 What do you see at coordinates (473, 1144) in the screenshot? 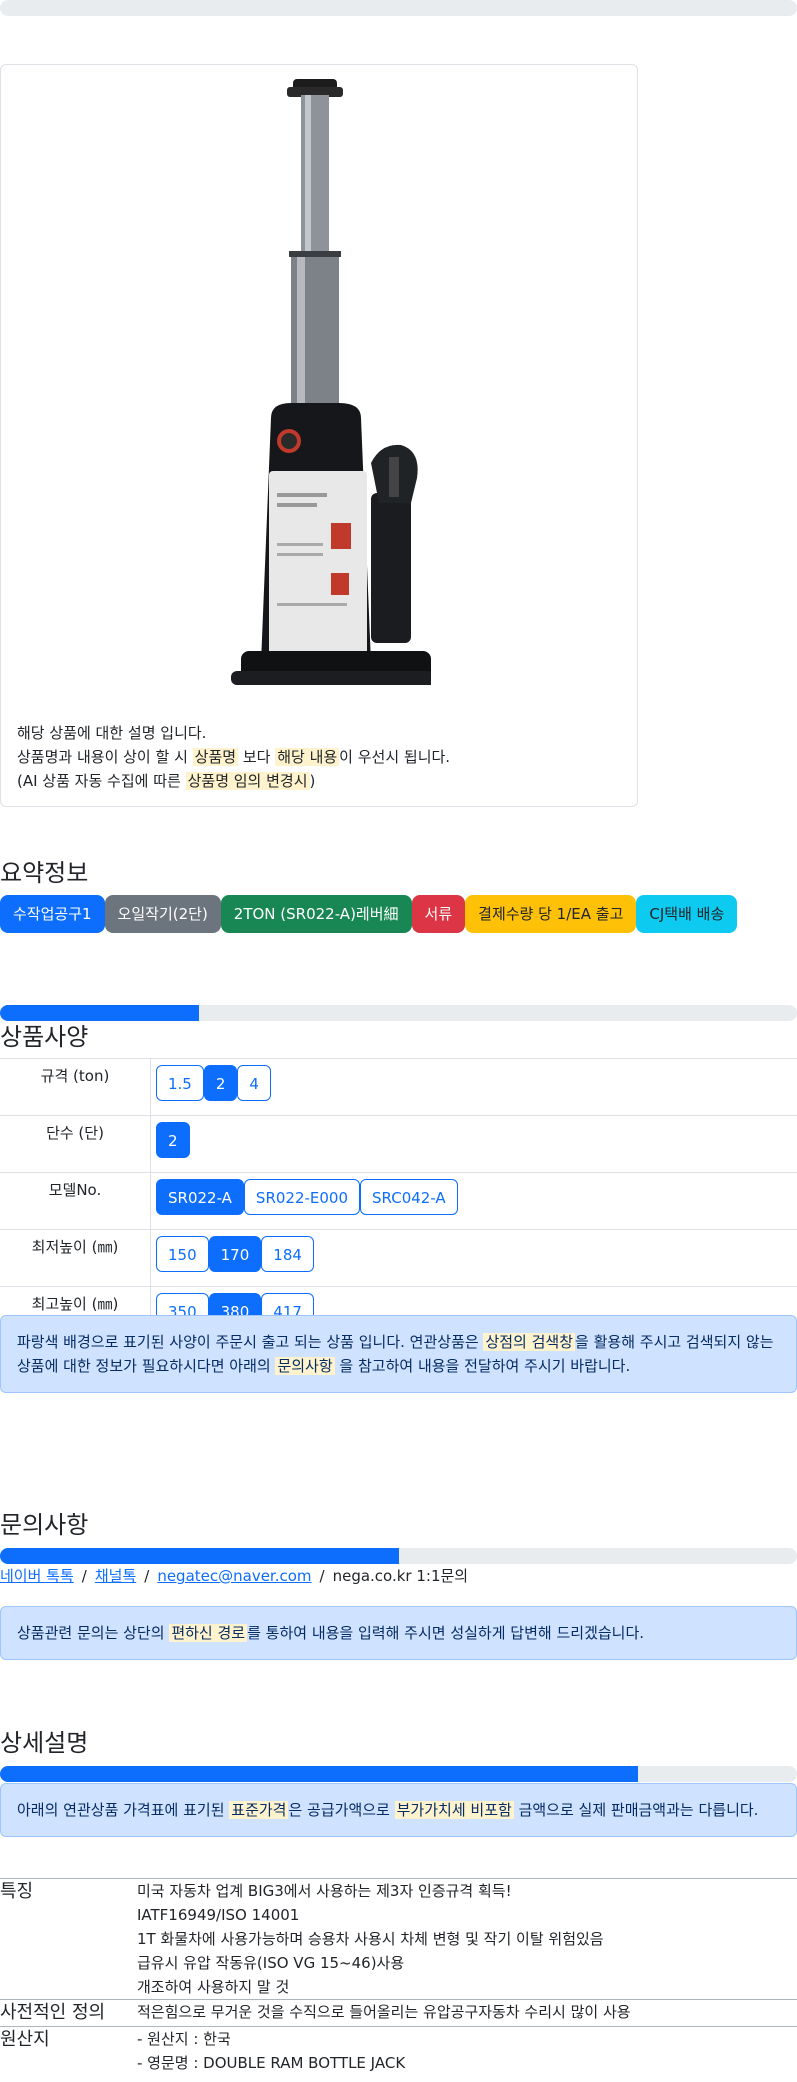
I see `spec-options: 2` at bounding box center [473, 1144].